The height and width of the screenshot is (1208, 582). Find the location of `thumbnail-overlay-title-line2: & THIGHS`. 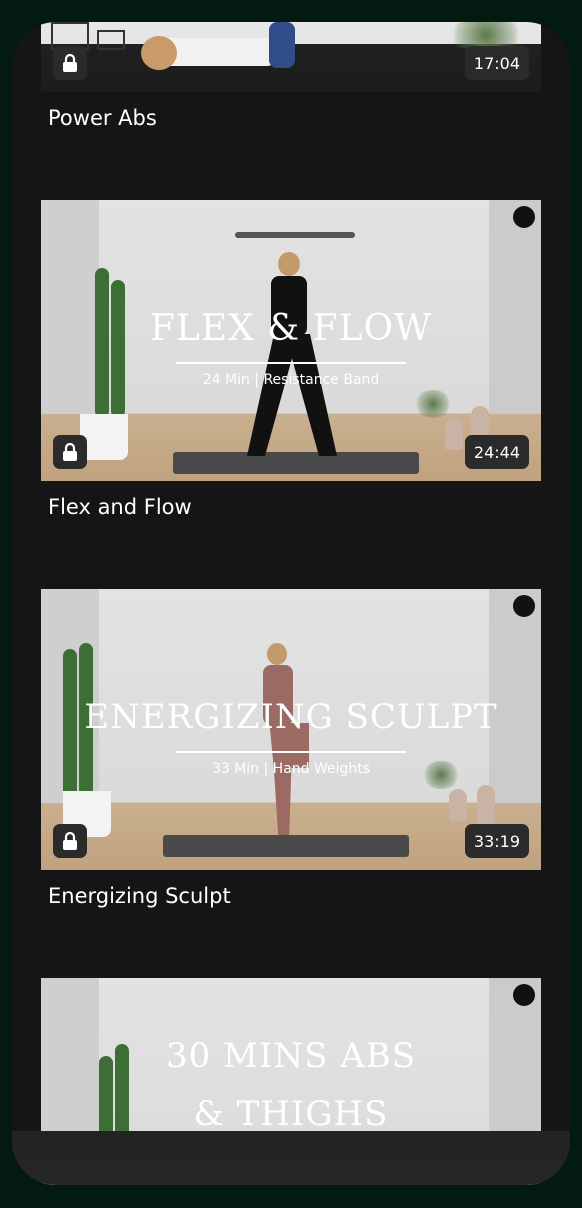

thumbnail-overlay-title-line2: & THIGHS is located at coordinates (291, 1114).